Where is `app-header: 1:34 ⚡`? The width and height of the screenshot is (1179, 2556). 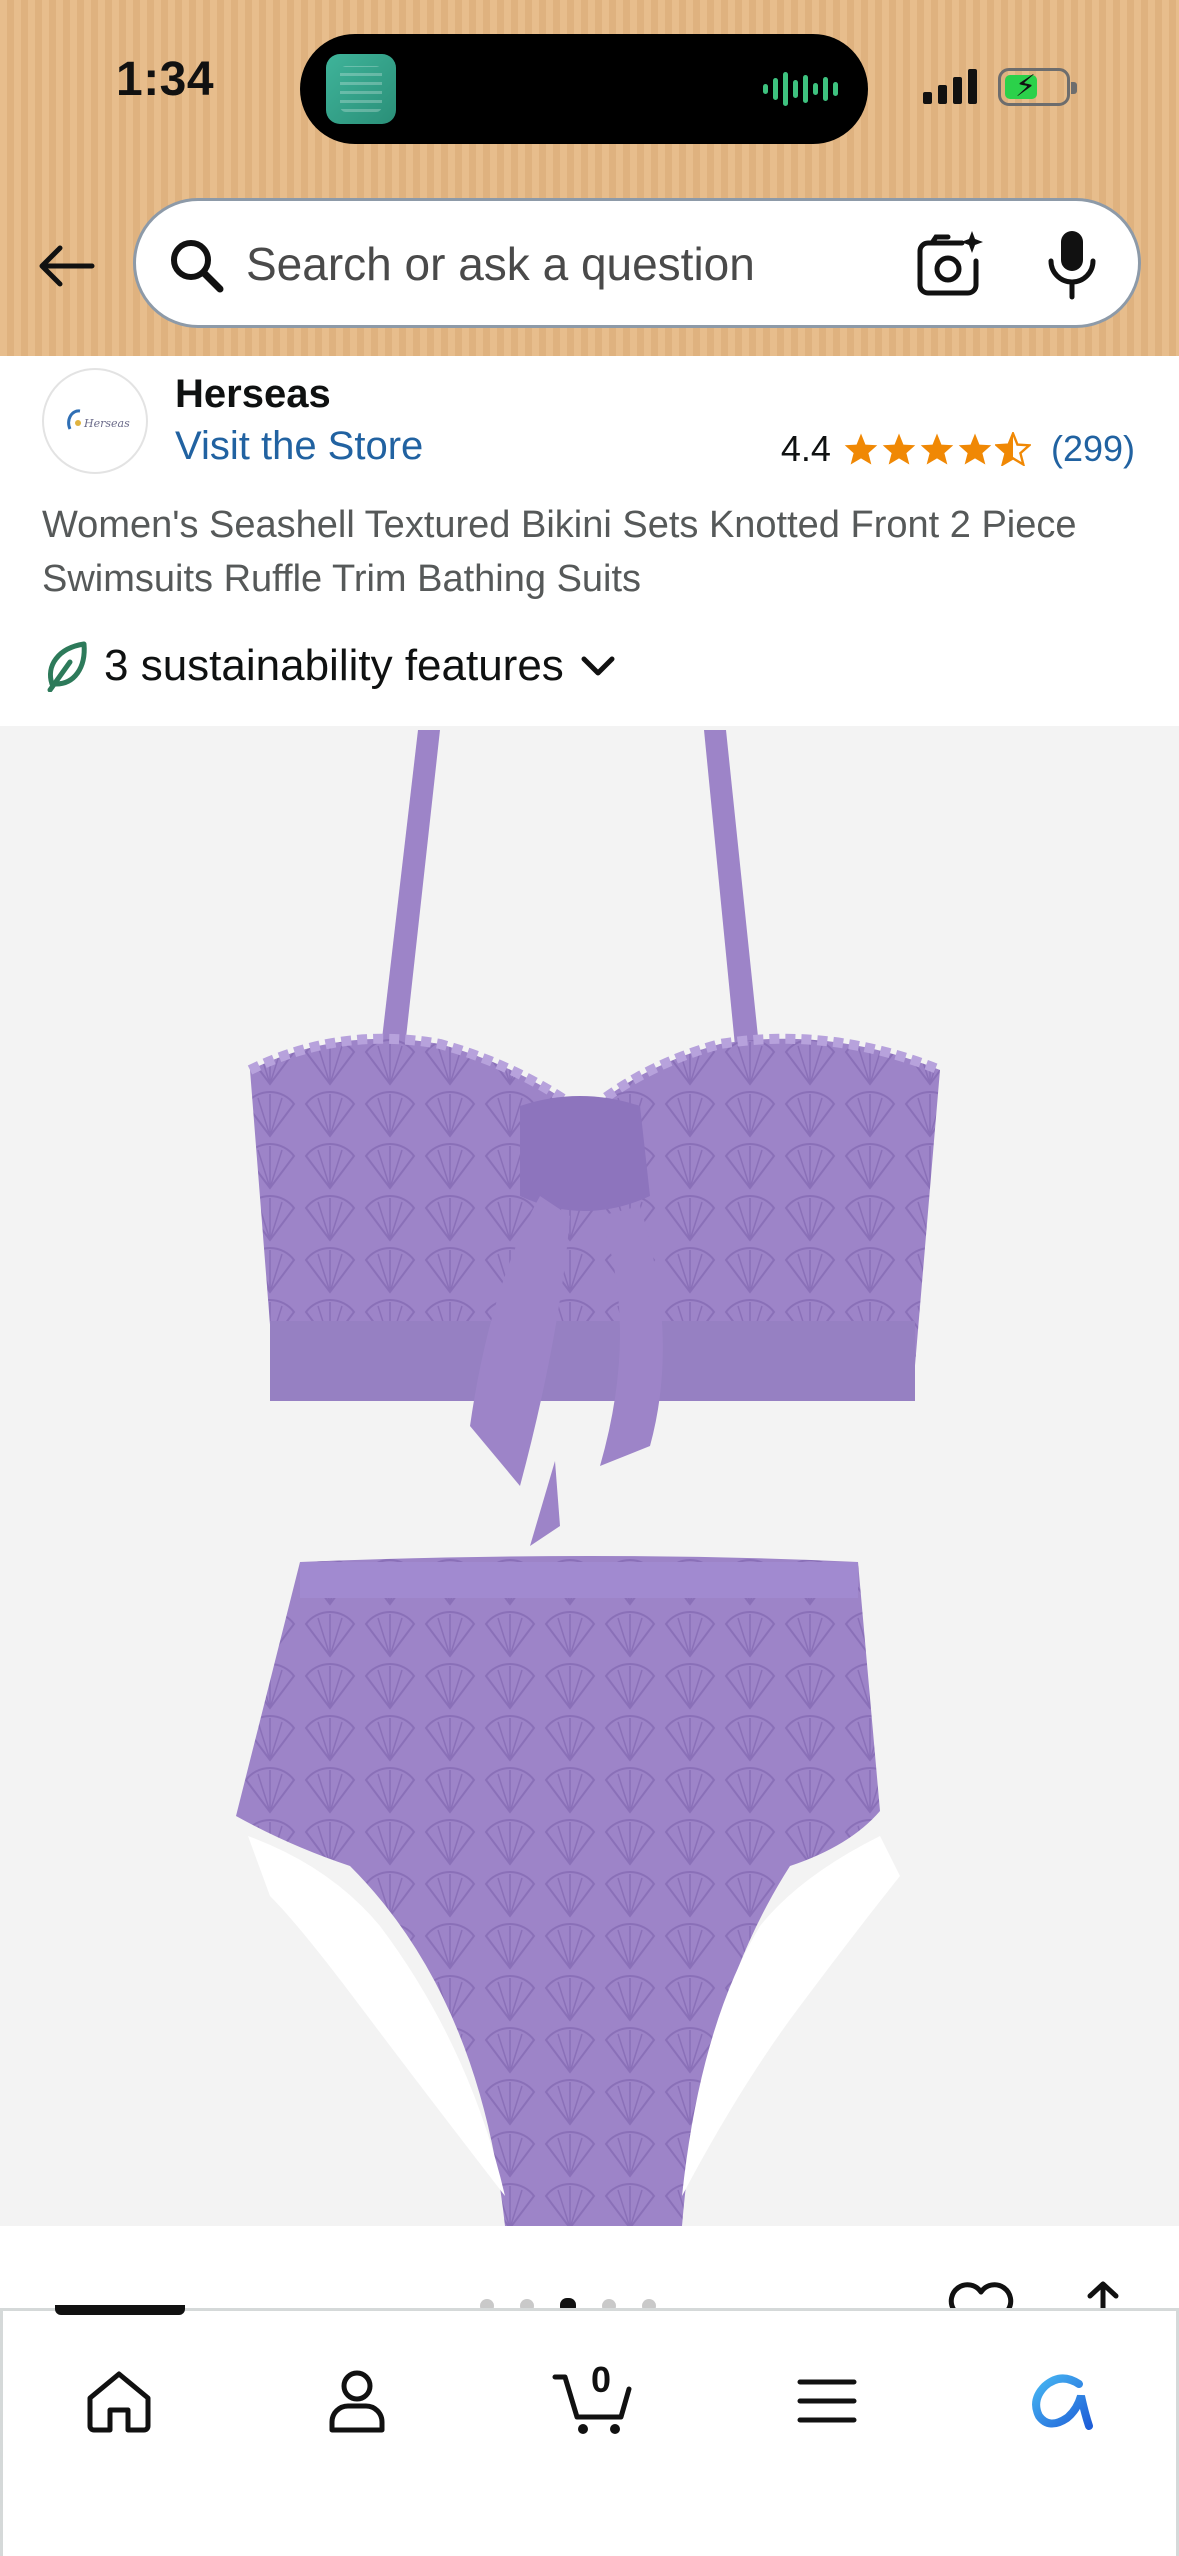
app-header: 1:34 ⚡ is located at coordinates (589, 178).